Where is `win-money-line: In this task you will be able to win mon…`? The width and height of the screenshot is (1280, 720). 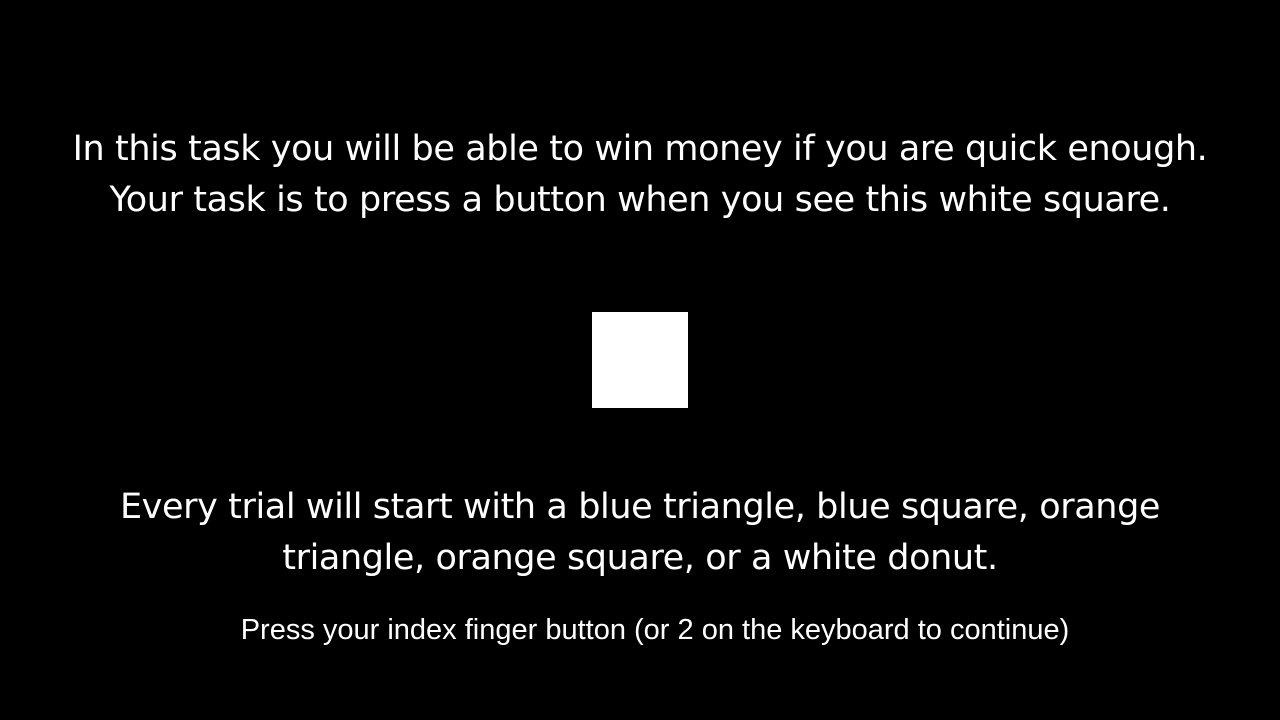
win-money-line: In this task you will be able to win mon… is located at coordinates (640, 149).